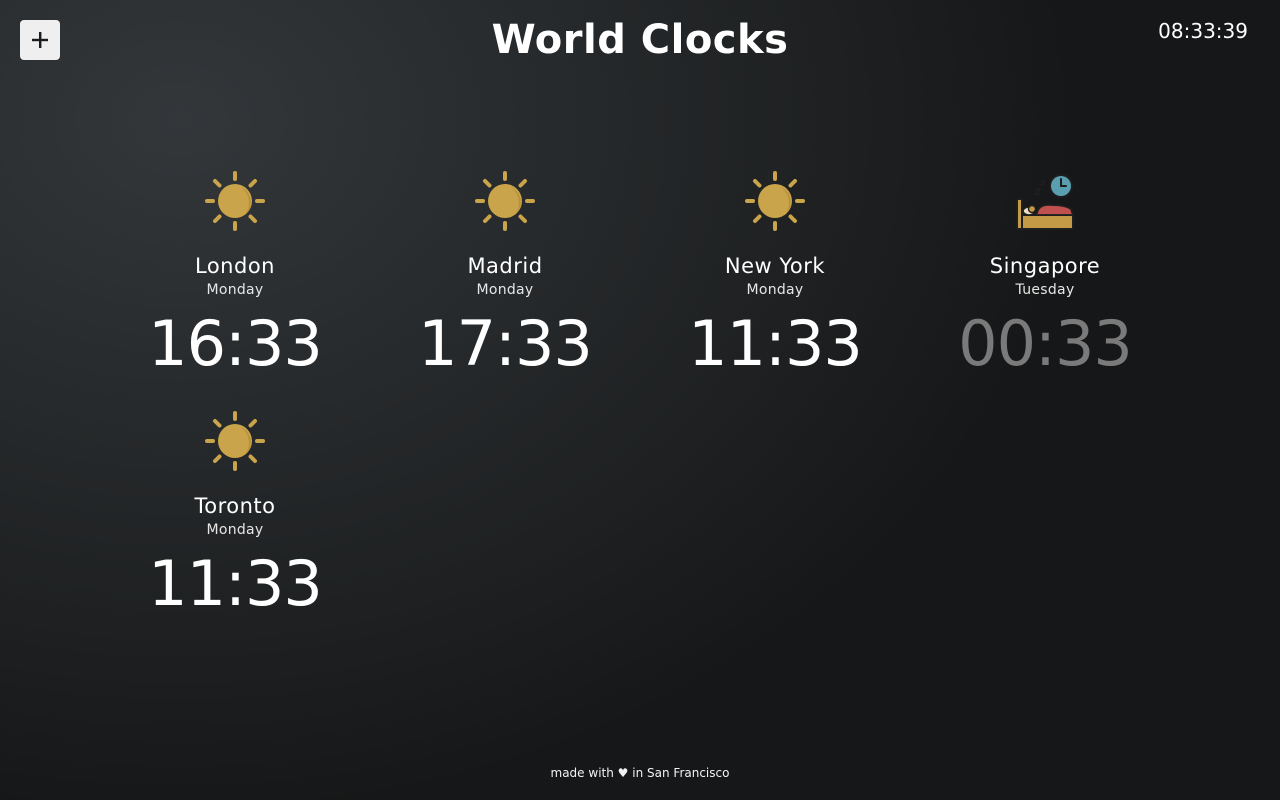 Image resolution: width=1280 pixels, height=800 pixels. I want to click on footer: made with ♥ in San Francisco, so click(640, 773).